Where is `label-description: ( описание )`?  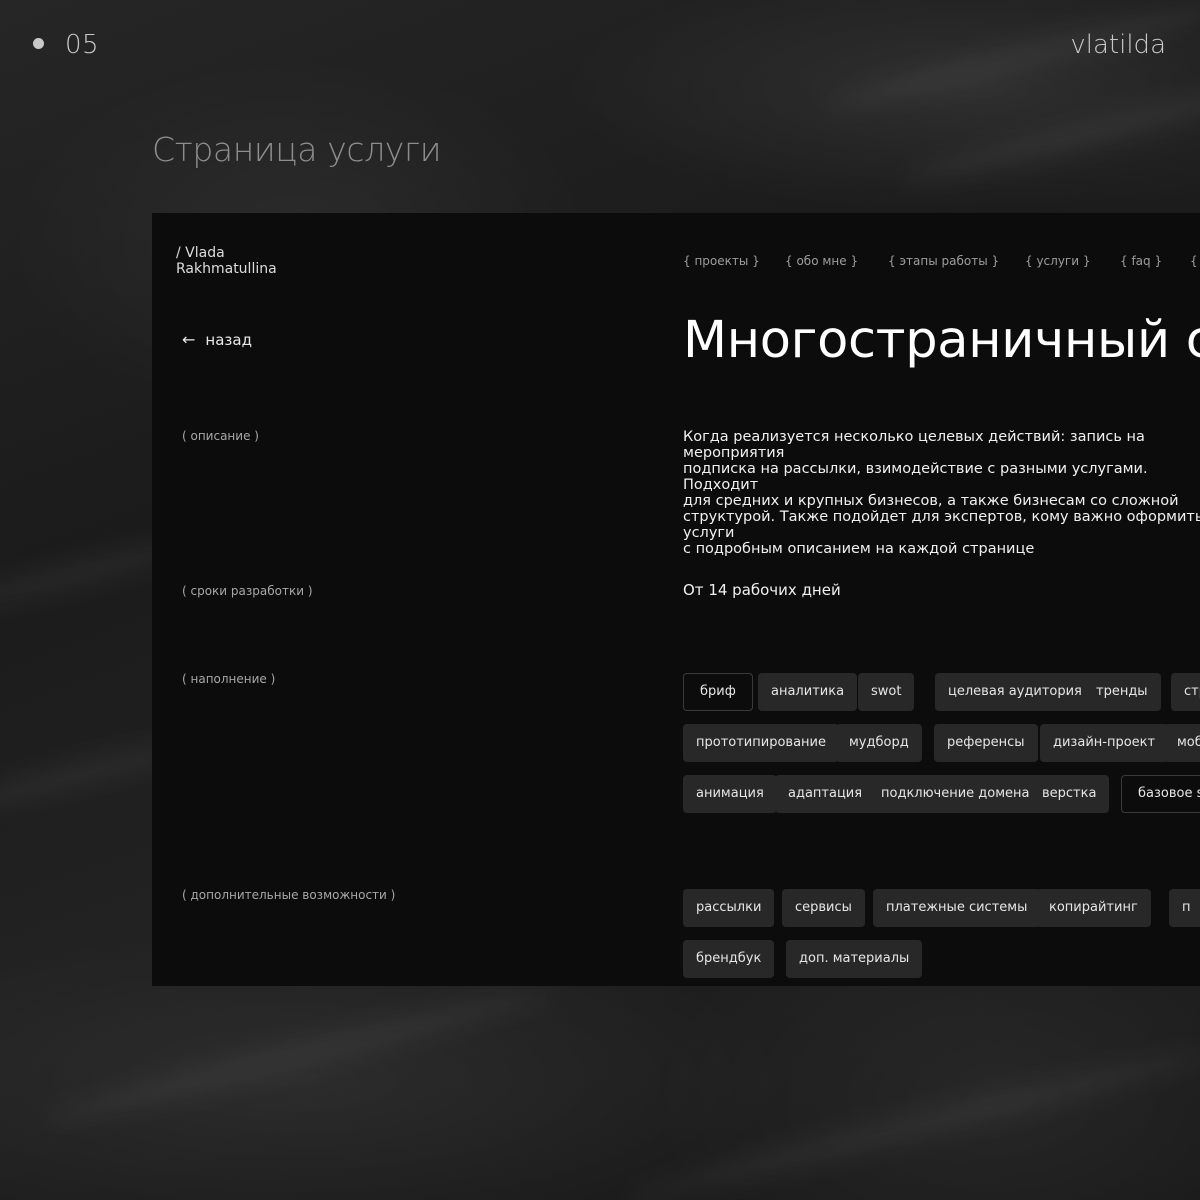
label-description: ( описание ) is located at coordinates (220, 436).